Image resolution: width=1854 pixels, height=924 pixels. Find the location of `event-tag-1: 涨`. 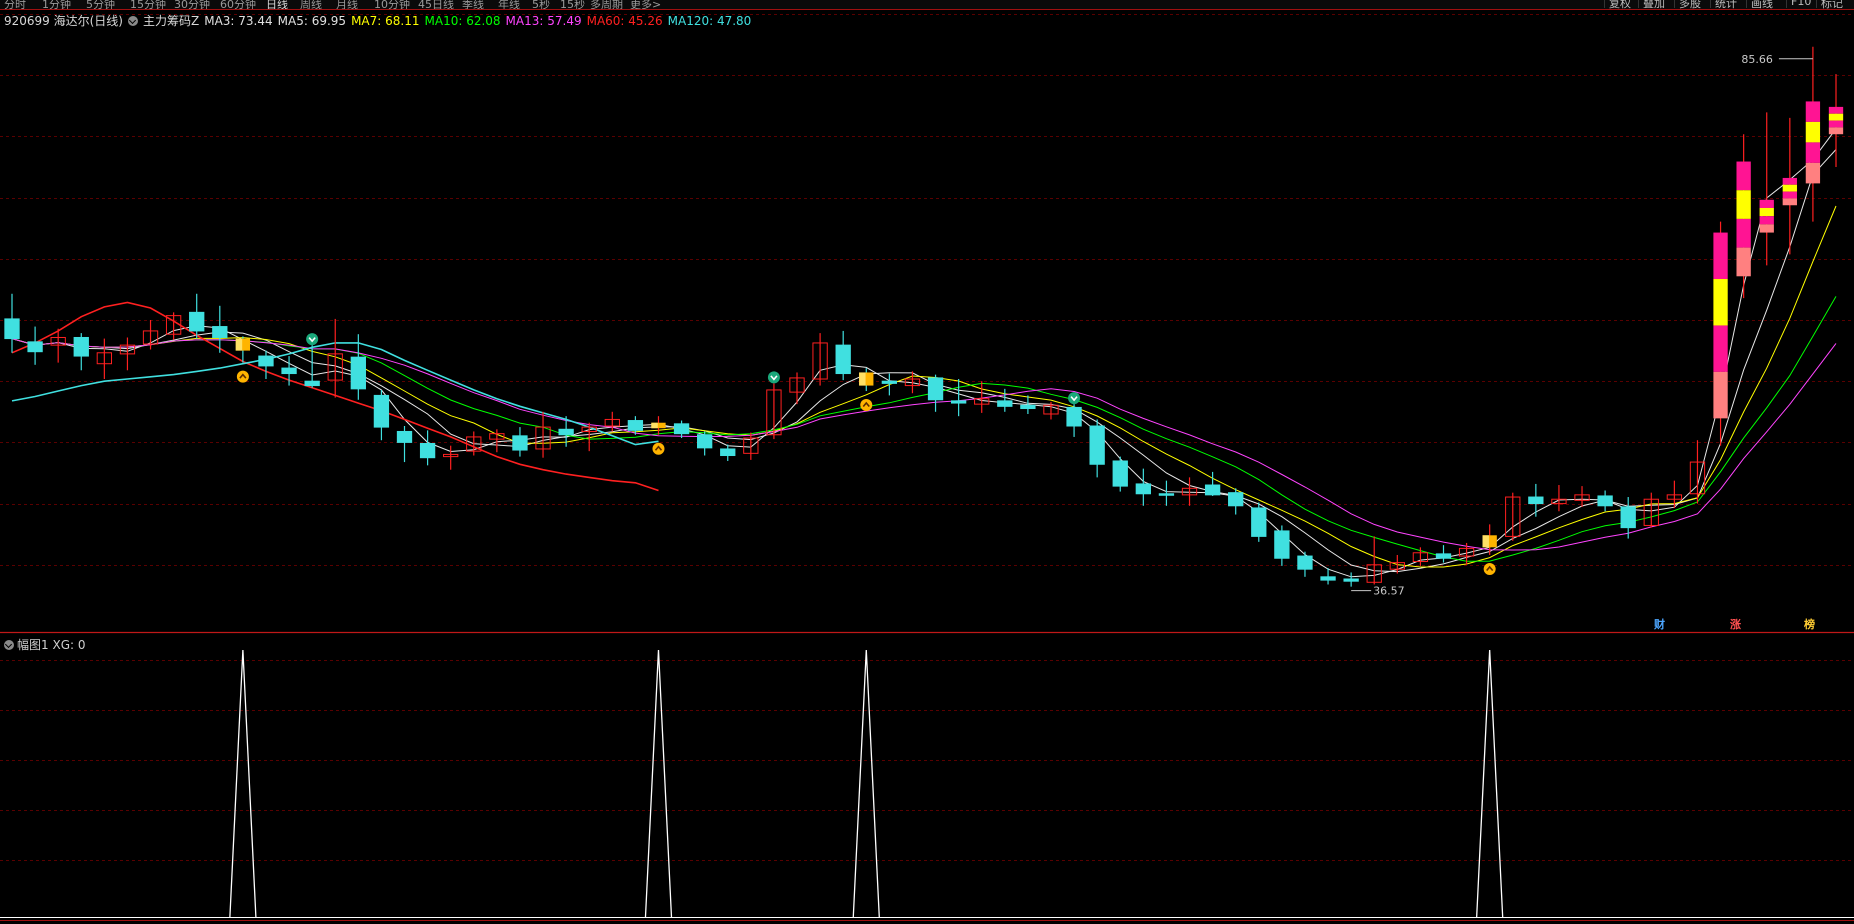

event-tag-1: 涨 is located at coordinates (1735, 624).